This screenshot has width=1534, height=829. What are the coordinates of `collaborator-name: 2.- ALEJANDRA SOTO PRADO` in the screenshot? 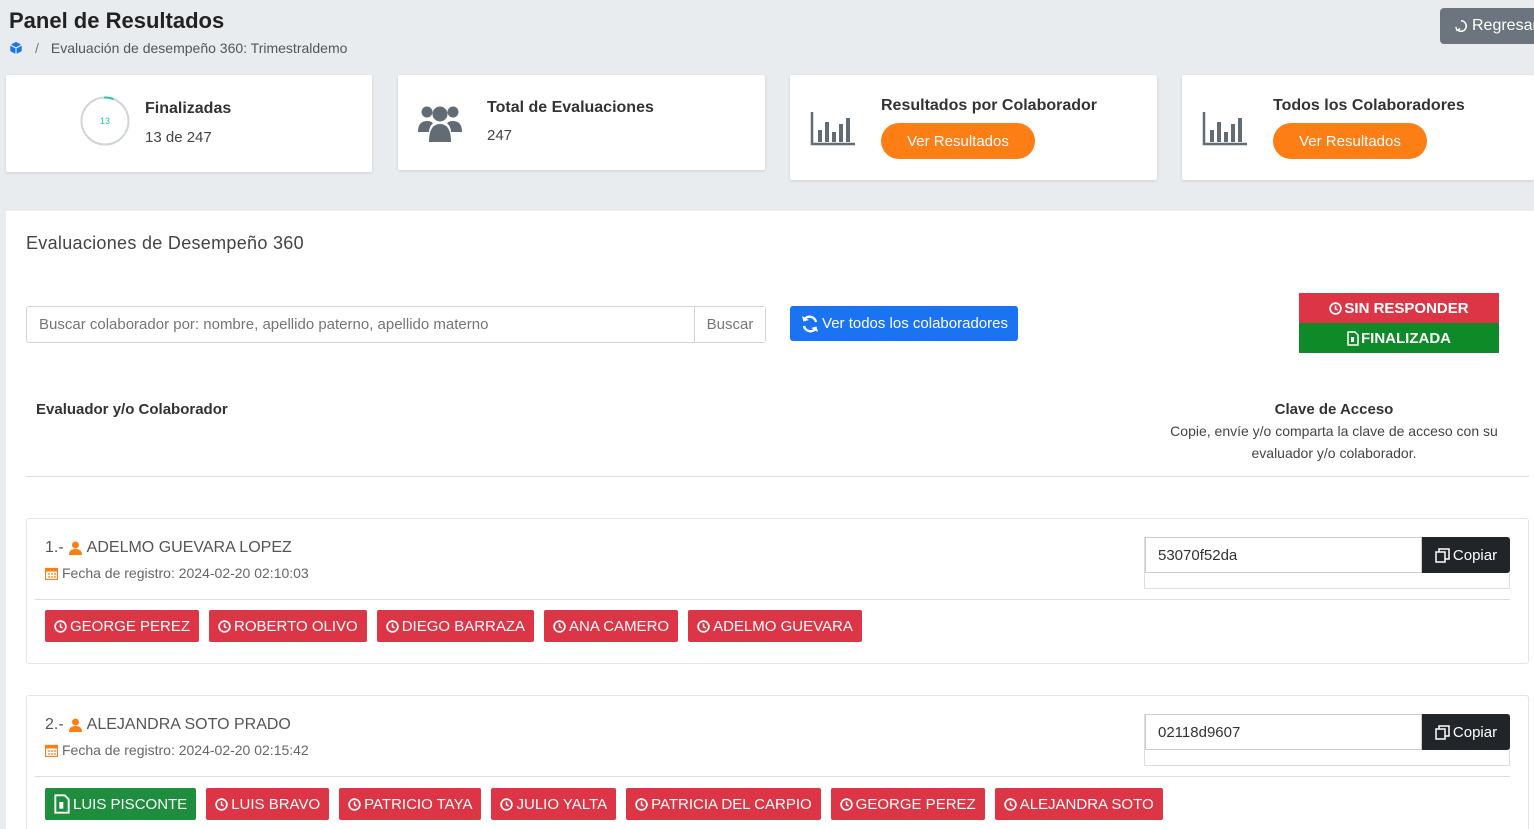 It's located at (168, 725).